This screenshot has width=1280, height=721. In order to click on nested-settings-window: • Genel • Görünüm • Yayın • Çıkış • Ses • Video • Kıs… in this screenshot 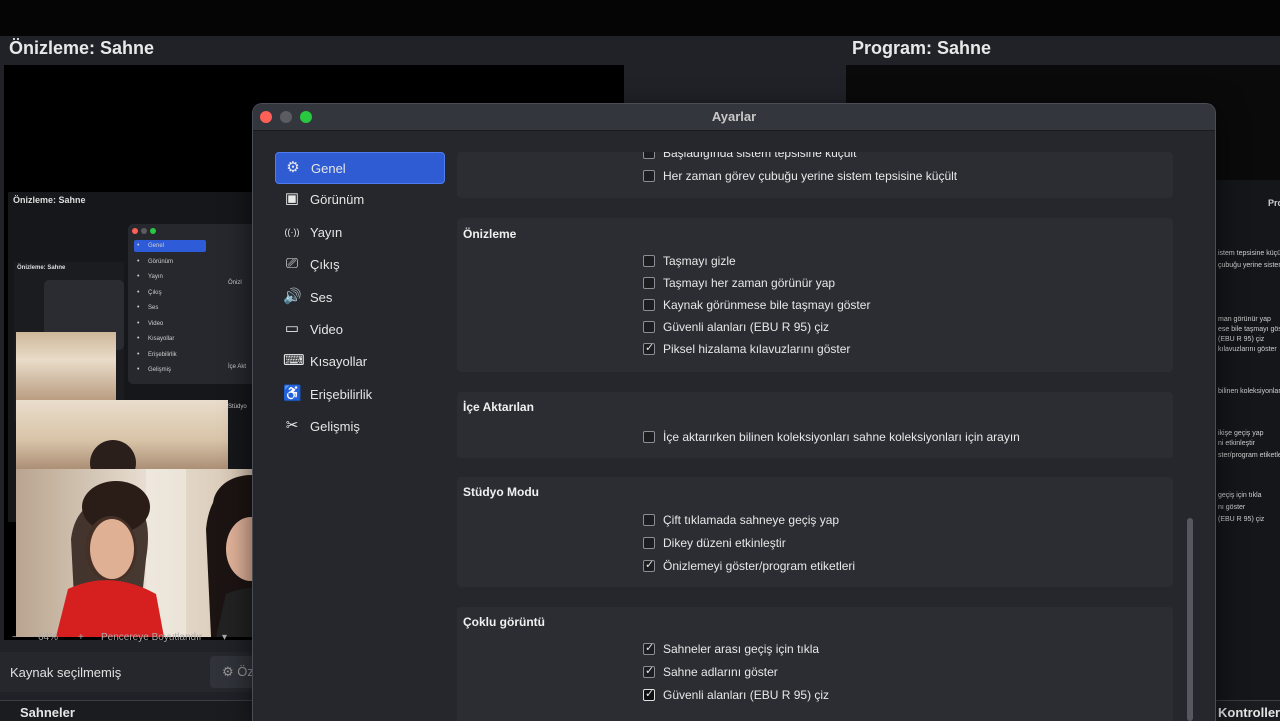, I will do `click(190, 304)`.